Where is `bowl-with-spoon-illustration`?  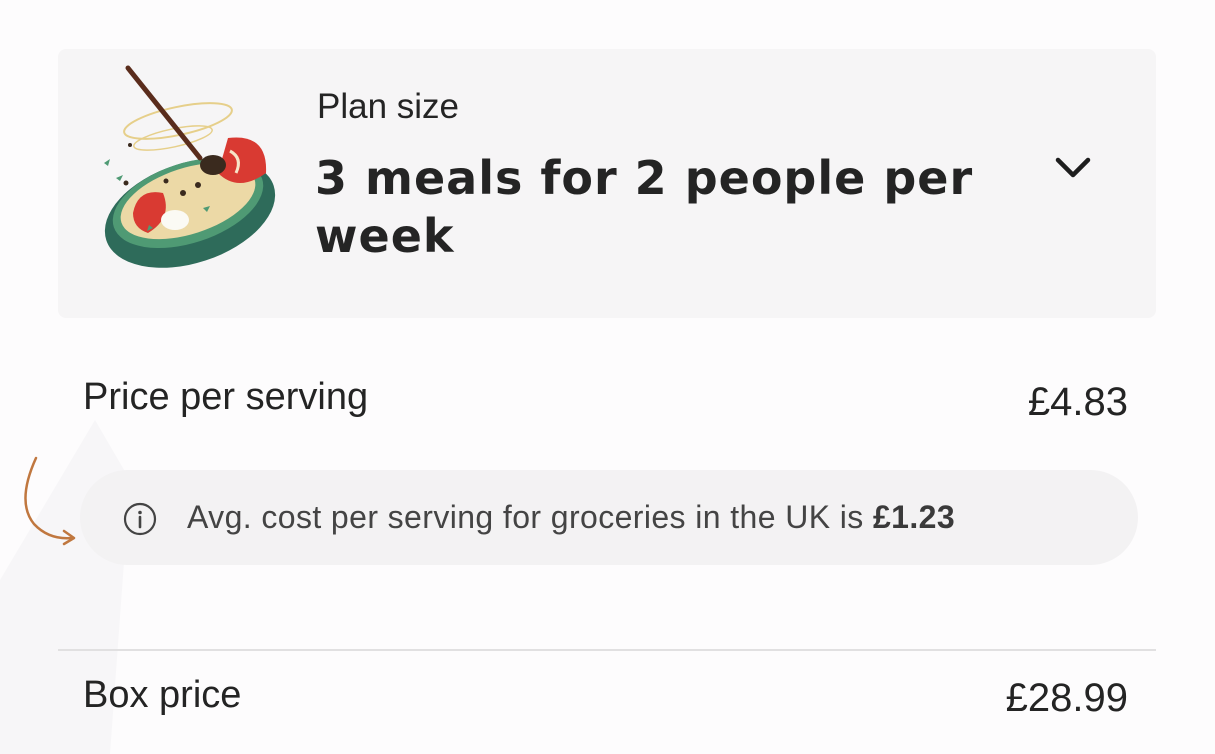 bowl-with-spoon-illustration is located at coordinates (190, 166).